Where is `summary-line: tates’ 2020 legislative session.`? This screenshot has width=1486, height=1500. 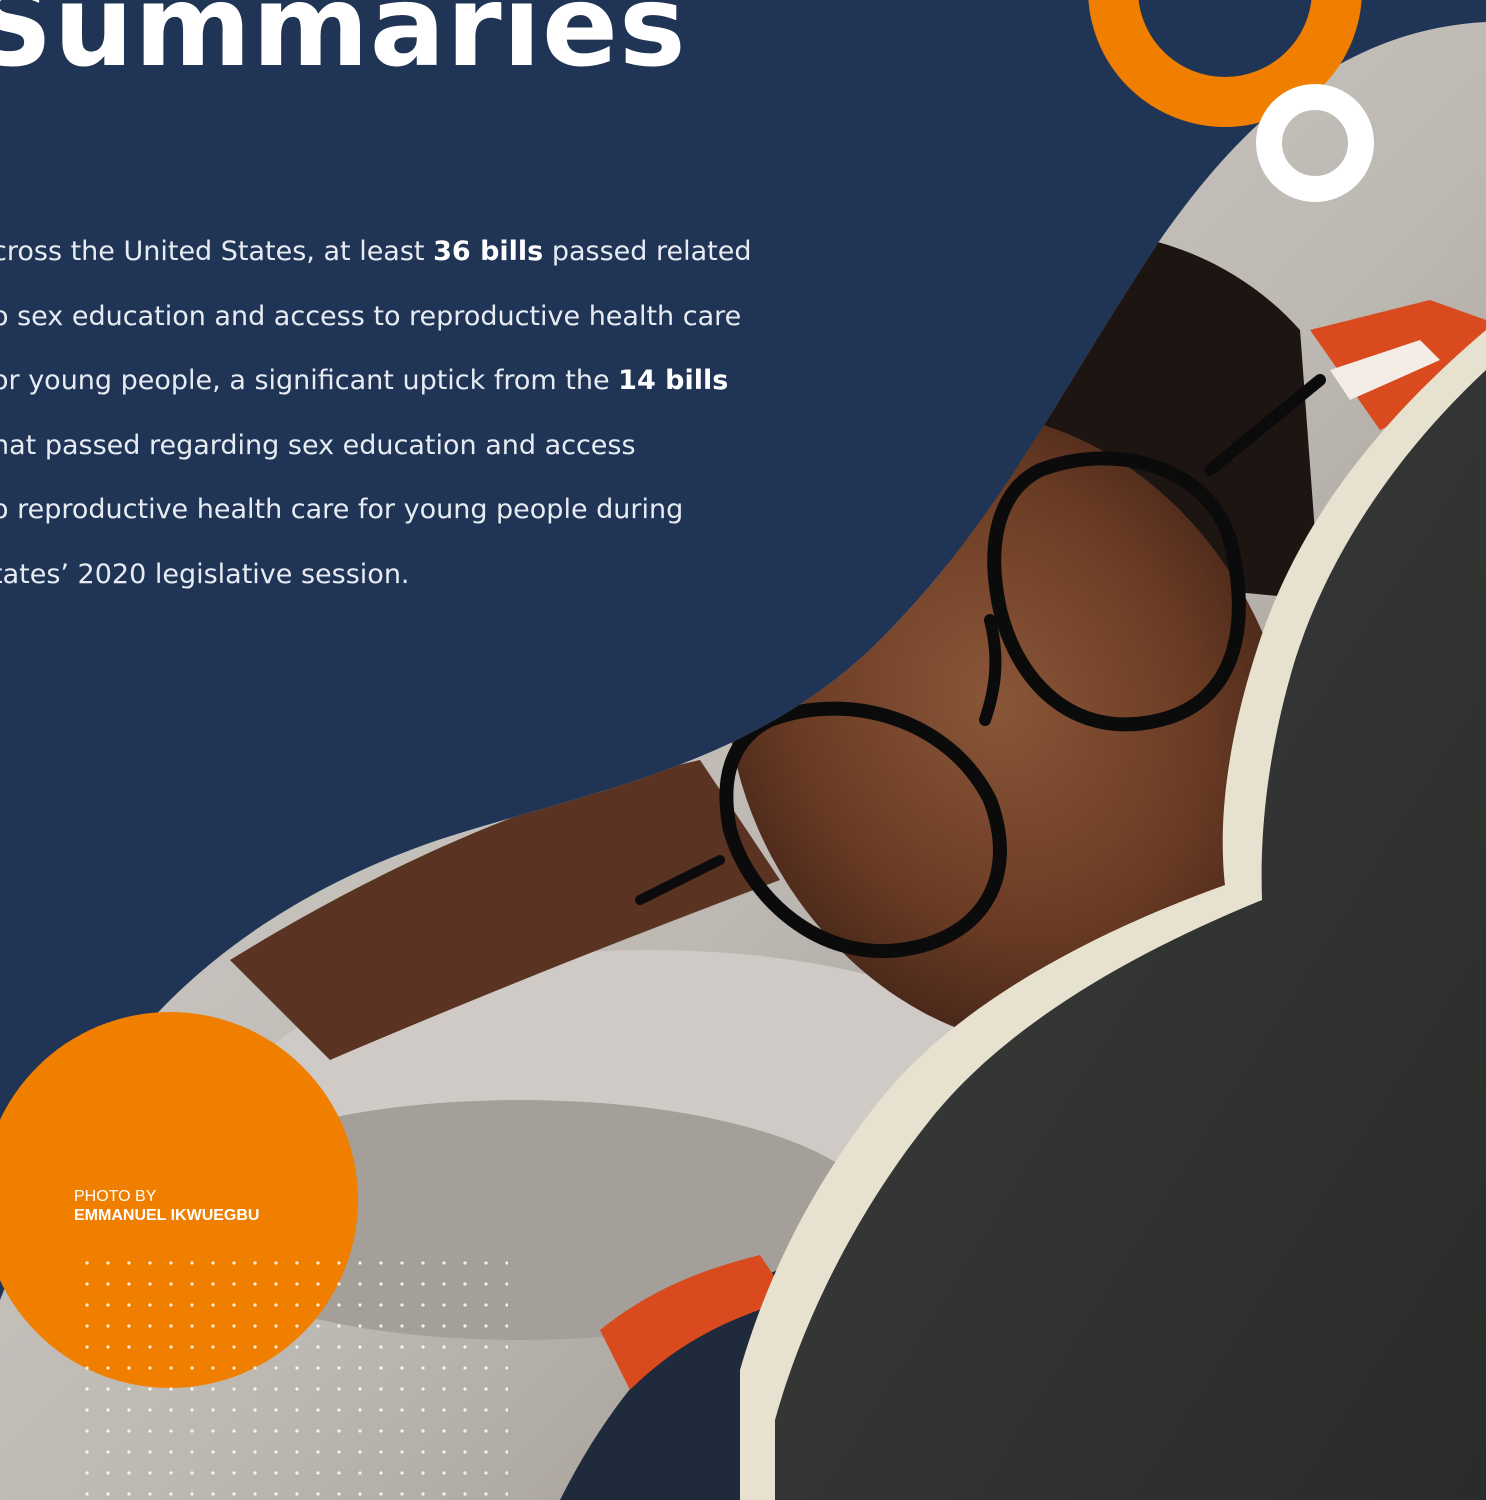
summary-line: tates’ 2020 legislative session. is located at coordinates (205, 574).